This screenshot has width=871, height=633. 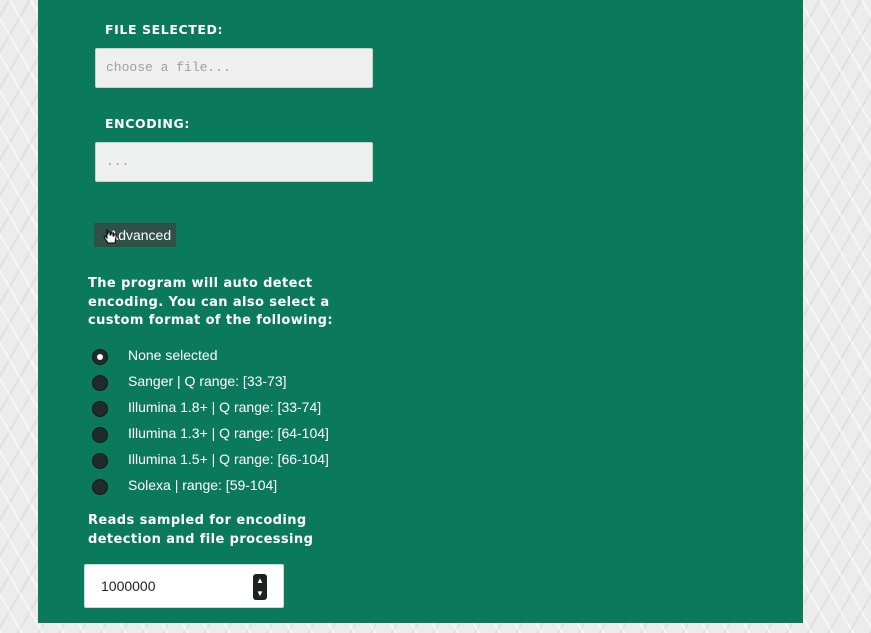 I want to click on format-option-label: Illumina 1.5+ | Q range: [66-104], so click(x=228, y=459).